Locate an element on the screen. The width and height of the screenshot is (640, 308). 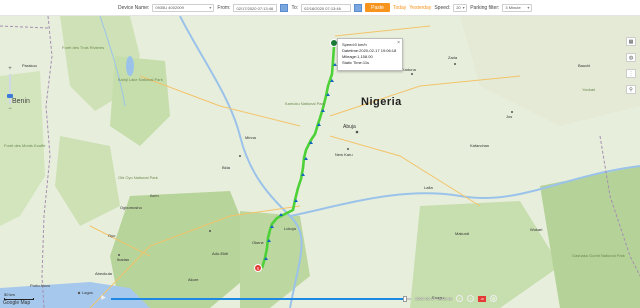
city-label-kafanchan: Kafanchan is located at coordinates (480, 145).